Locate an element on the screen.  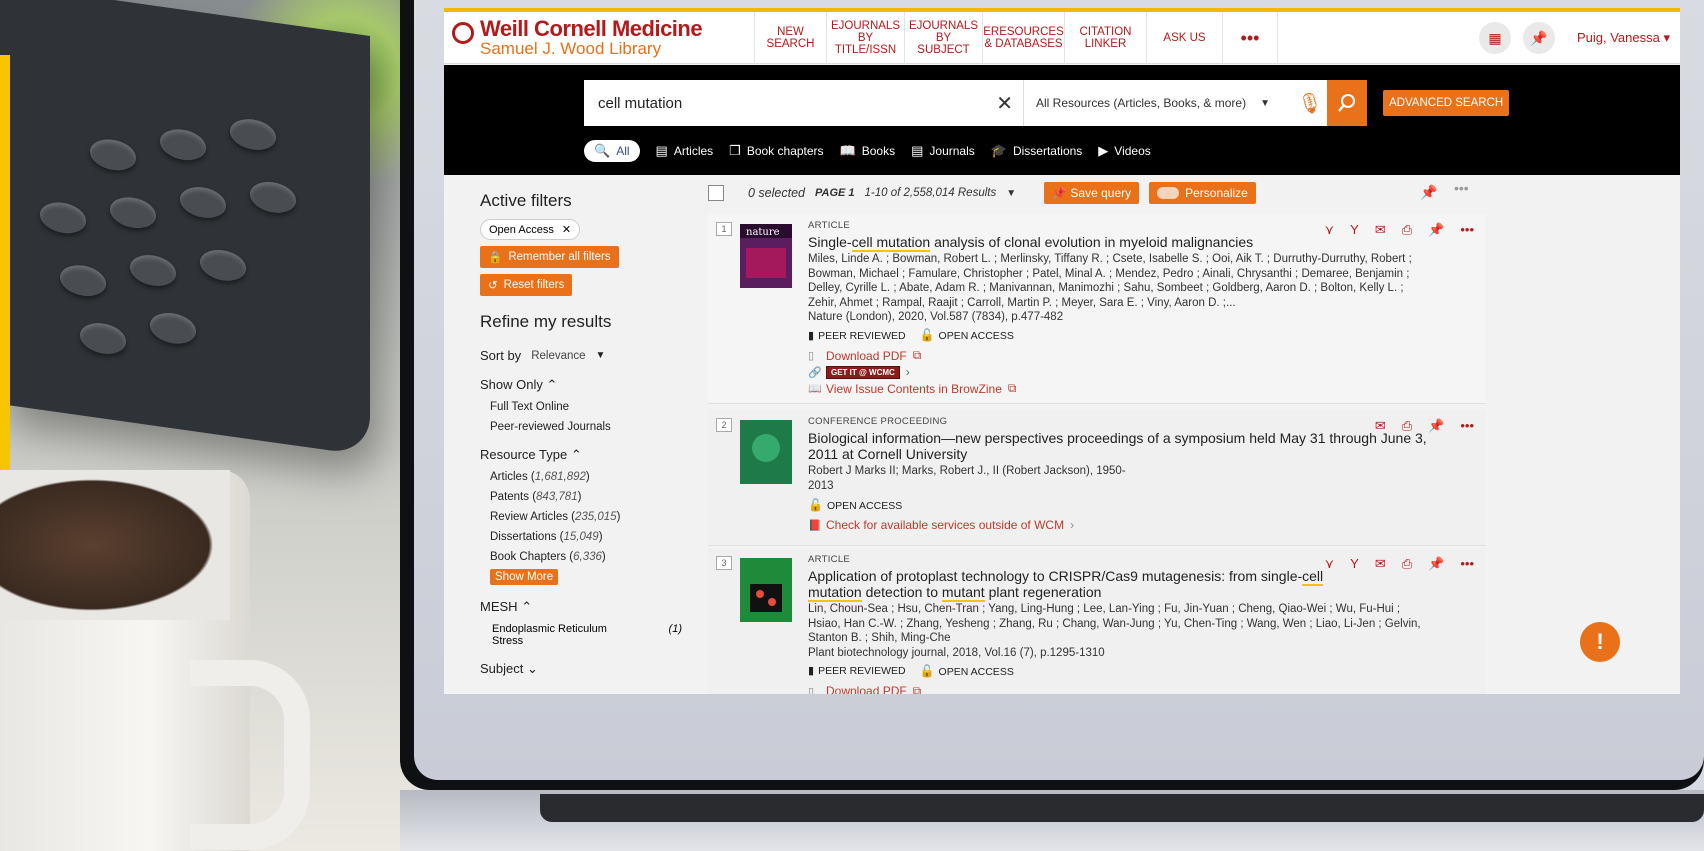
browzine-link: 📖 View Issue Contents in BrowZine ⧉ is located at coordinates (1118, 388).